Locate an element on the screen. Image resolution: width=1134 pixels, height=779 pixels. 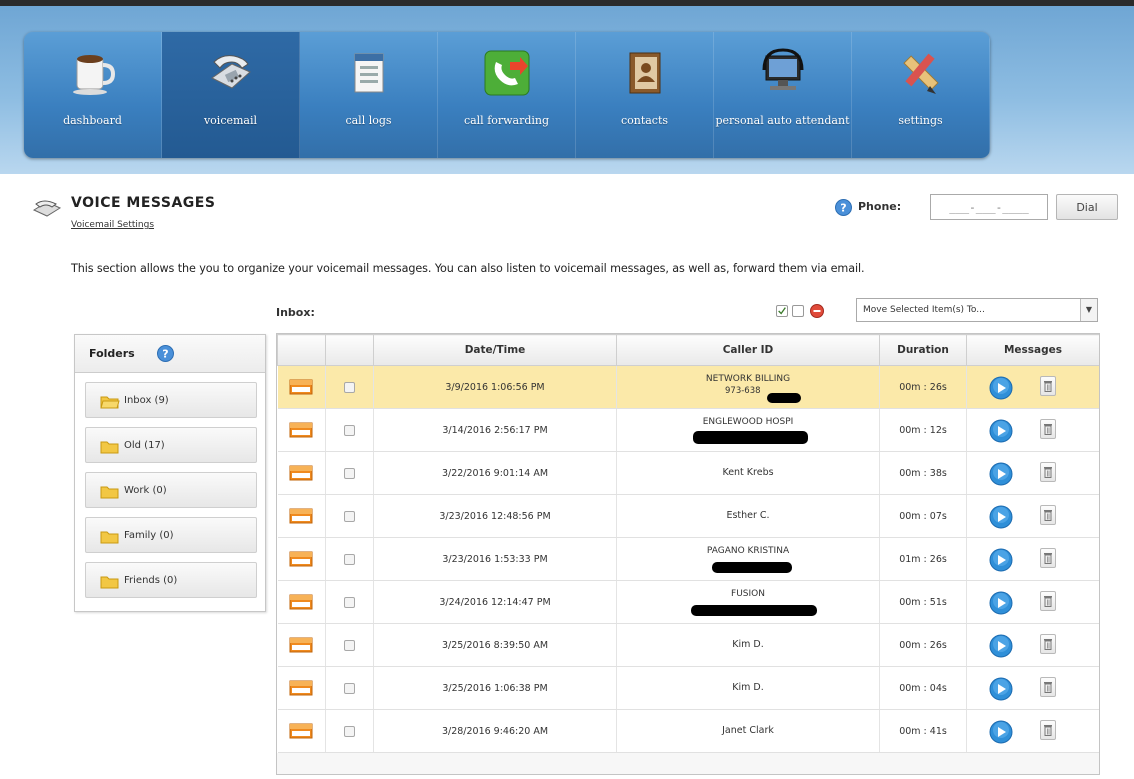
duration-cell: 00m : 51s is located at coordinates (923, 602).